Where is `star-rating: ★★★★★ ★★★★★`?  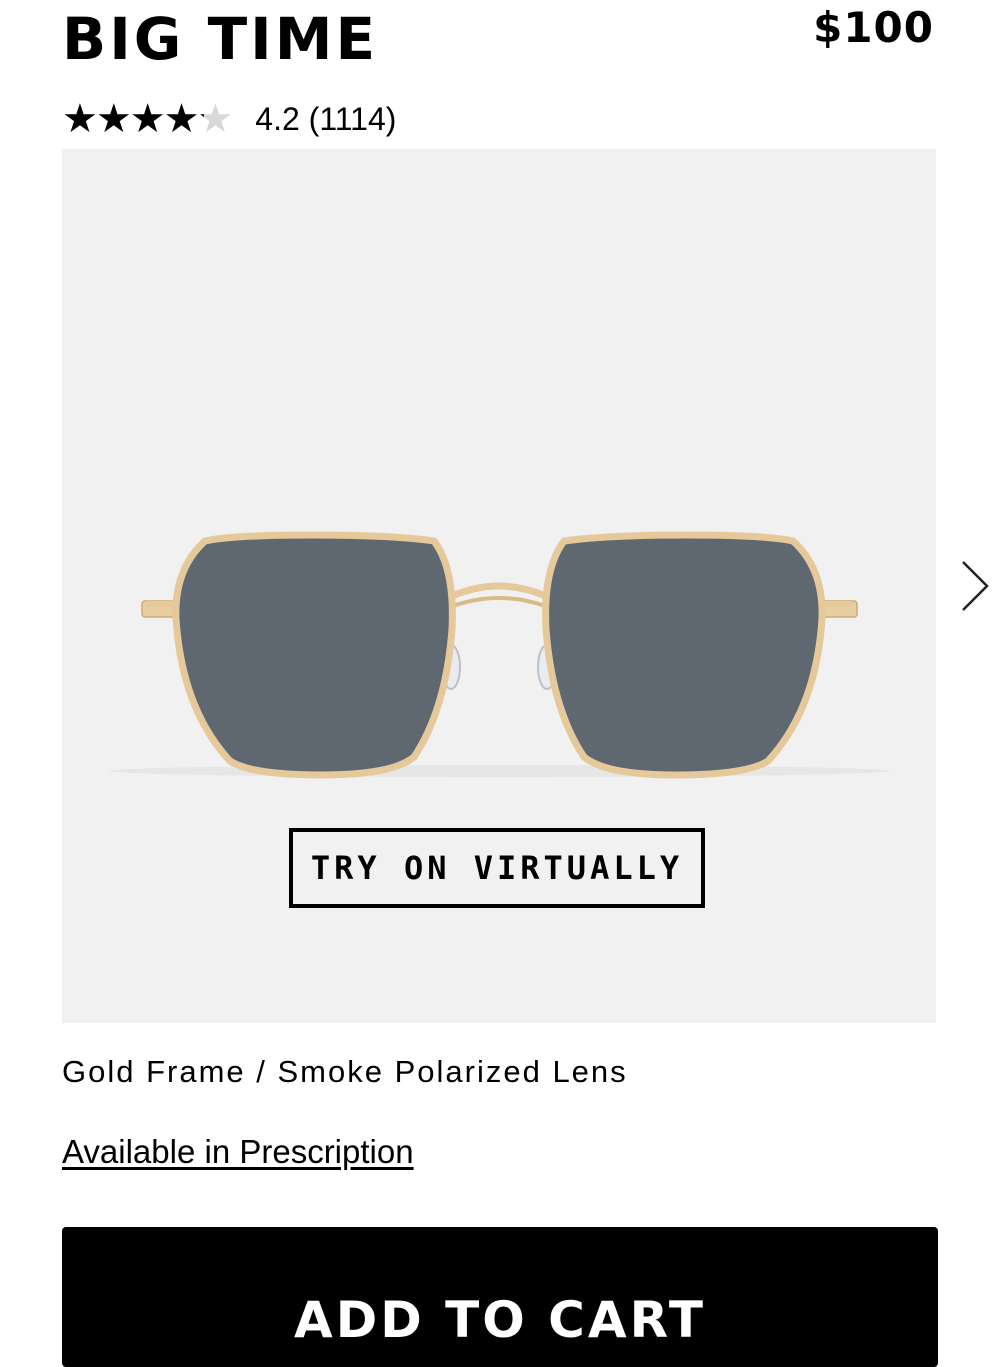
star-rating: ★★★★★ ★★★★★ is located at coordinates (147, 119).